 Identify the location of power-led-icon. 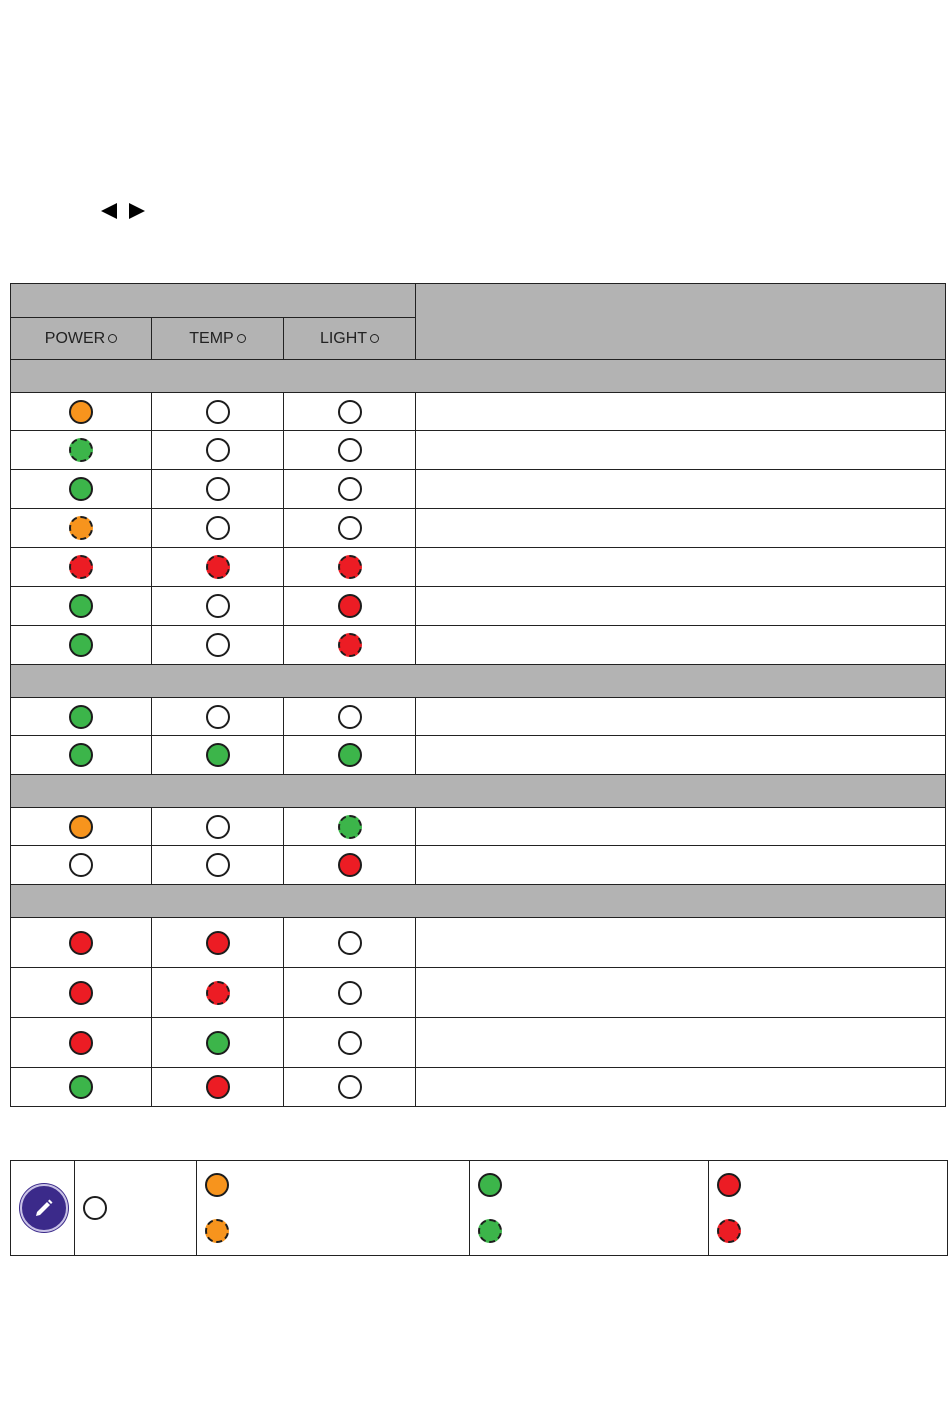
(113, 338).